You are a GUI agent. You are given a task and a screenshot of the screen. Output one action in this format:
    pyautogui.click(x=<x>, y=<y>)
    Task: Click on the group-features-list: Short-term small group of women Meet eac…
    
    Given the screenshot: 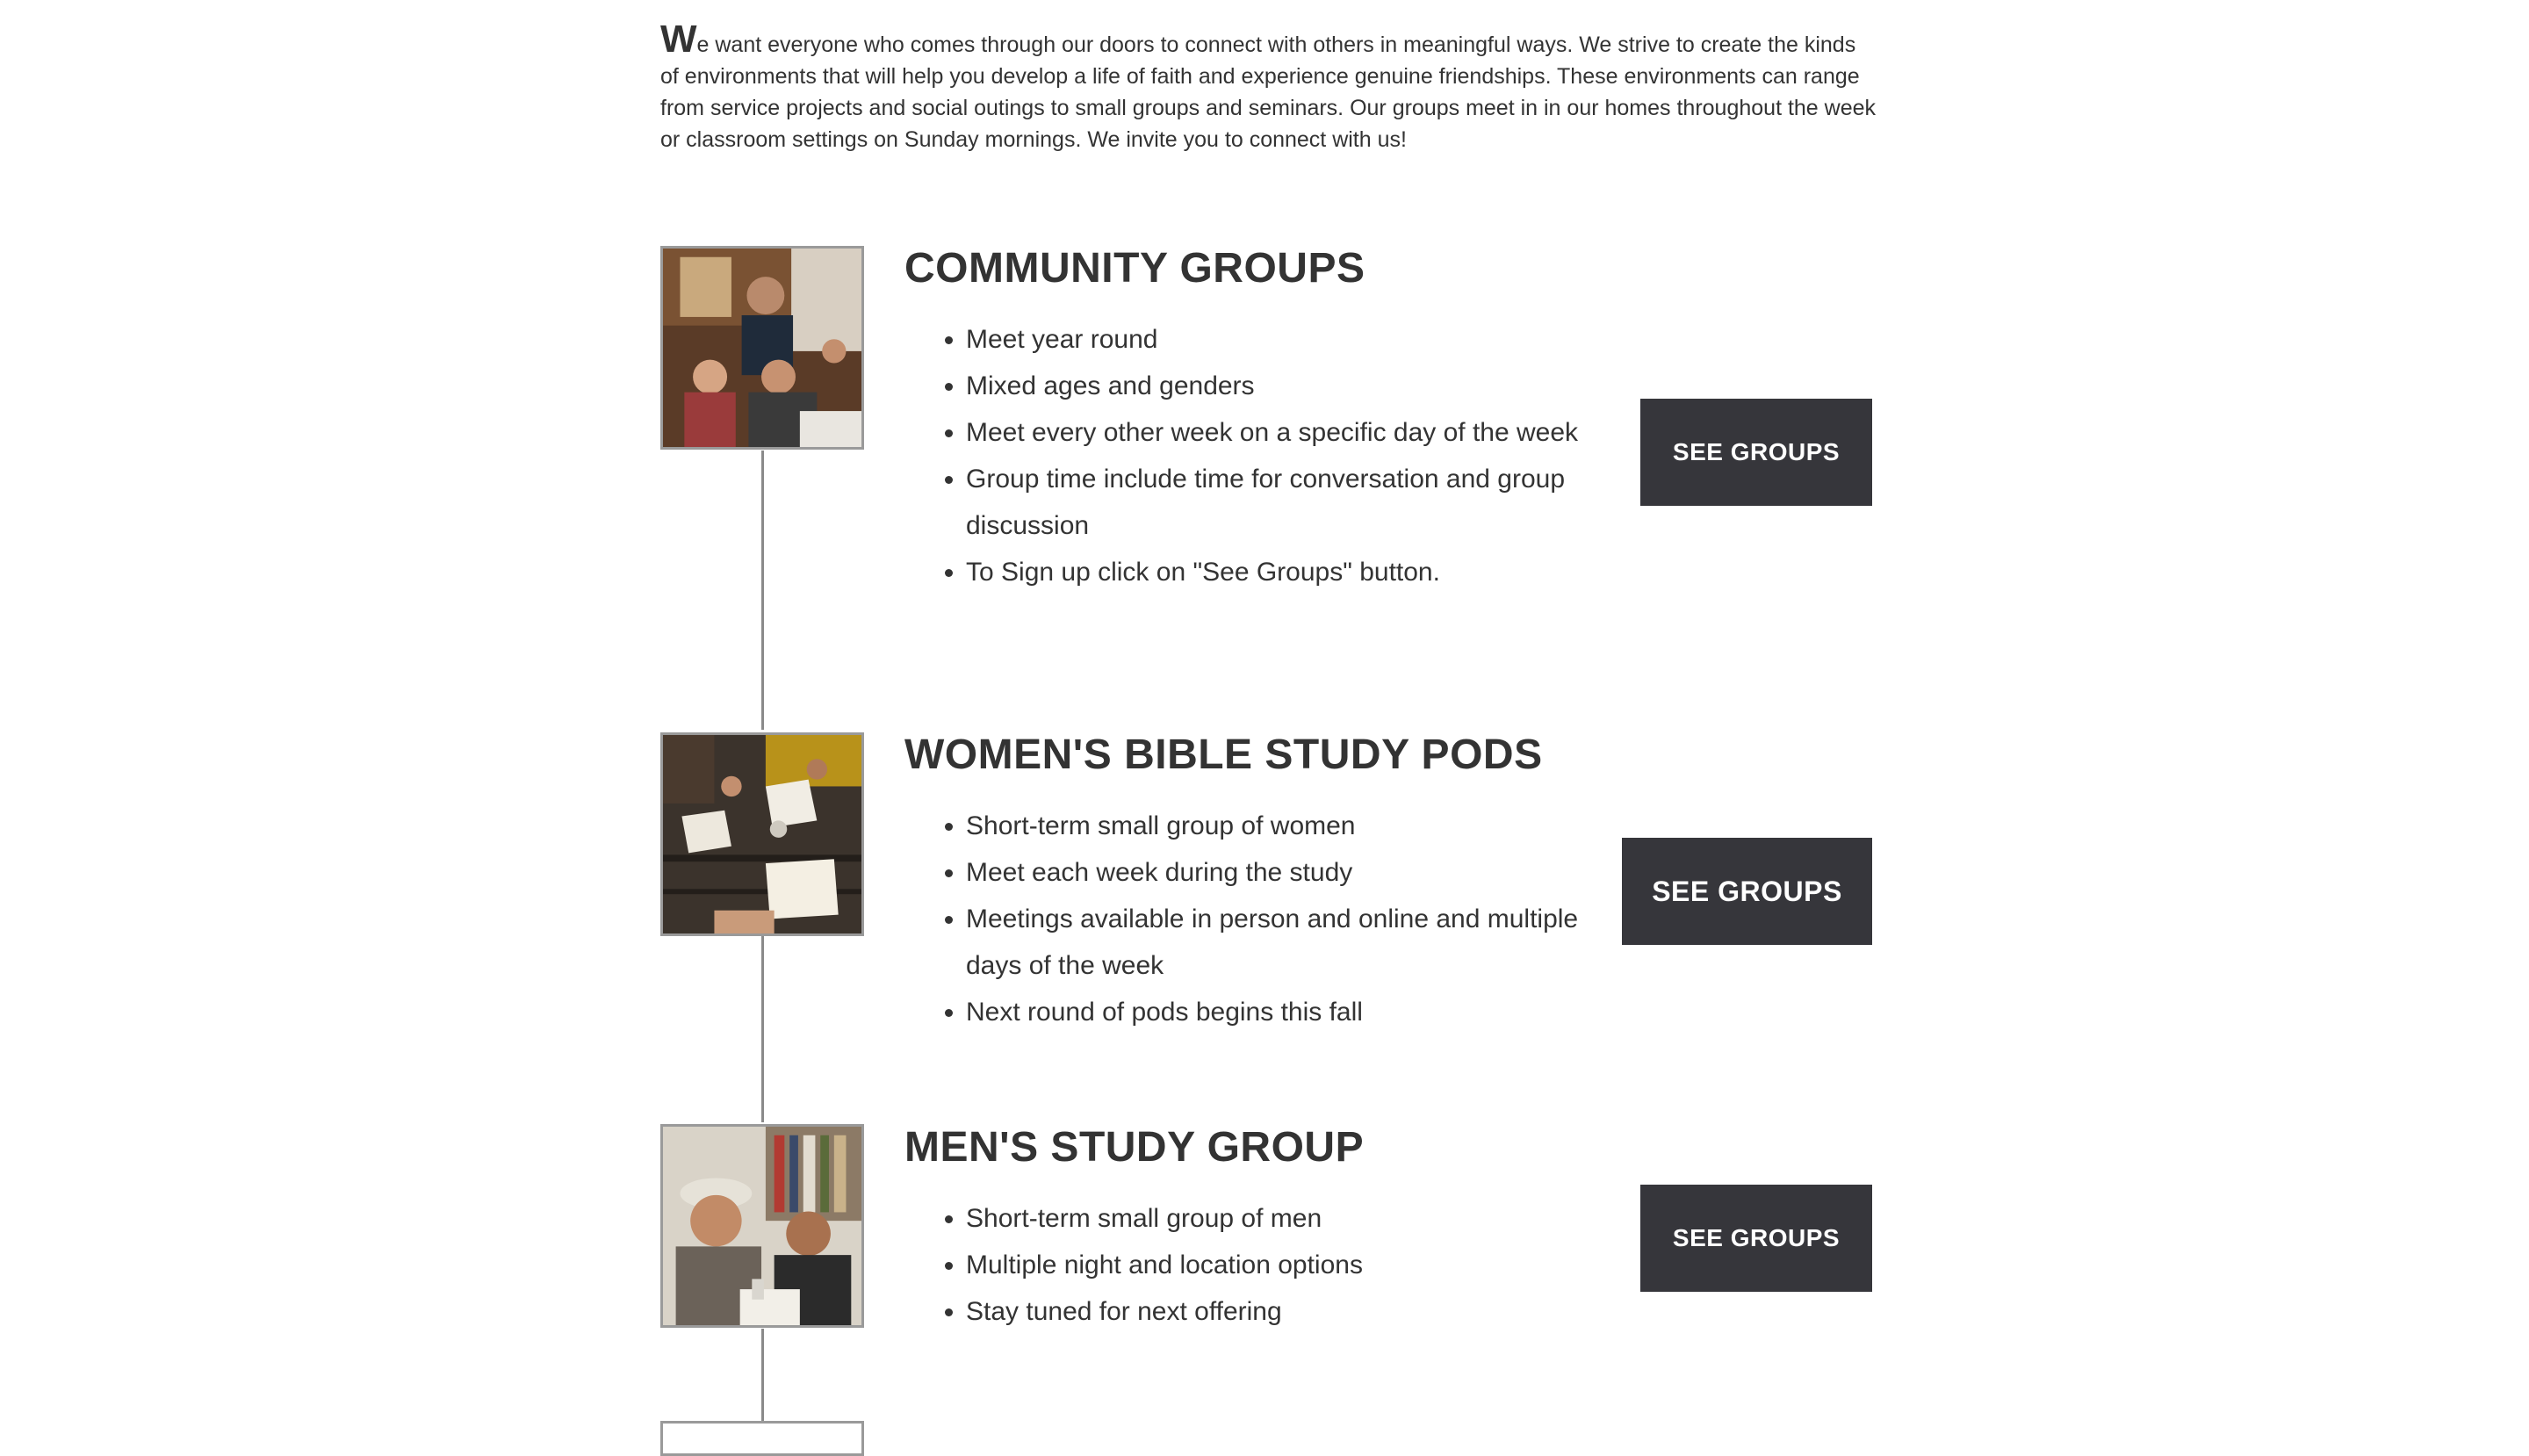 What is the action you would take?
    pyautogui.click(x=1242, y=919)
    